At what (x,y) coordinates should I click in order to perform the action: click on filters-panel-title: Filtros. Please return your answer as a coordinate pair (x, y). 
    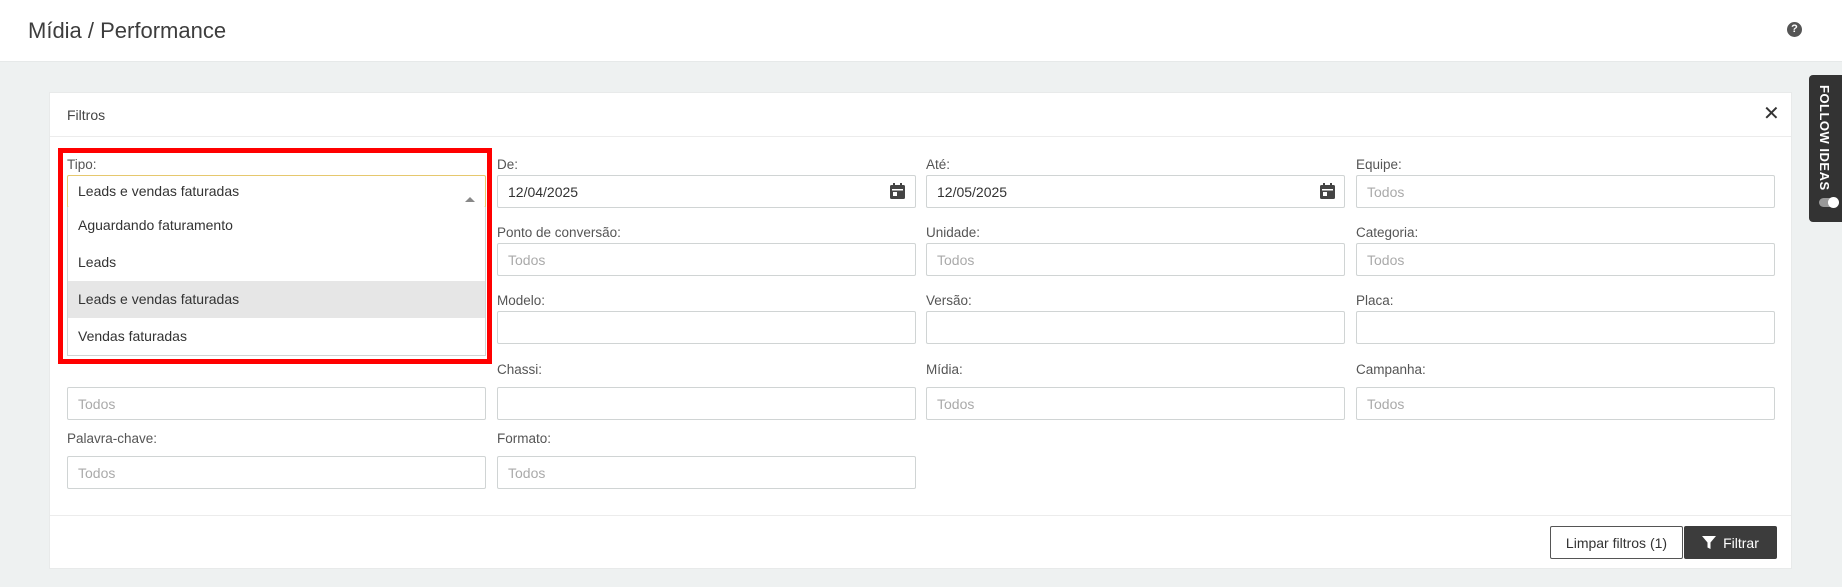
    Looking at the image, I should click on (86, 115).